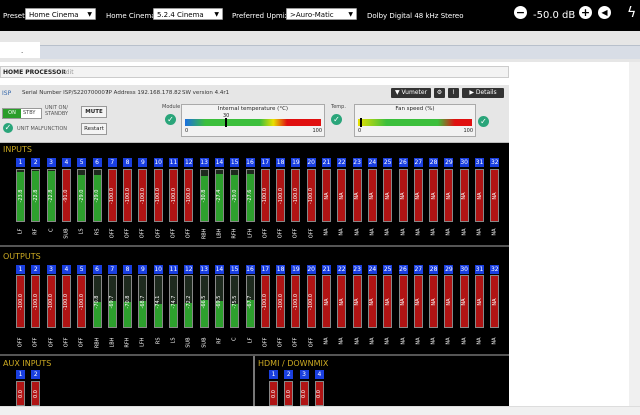 The image size is (640, 415). I want to click on volume-up-button: +, so click(585, 12).